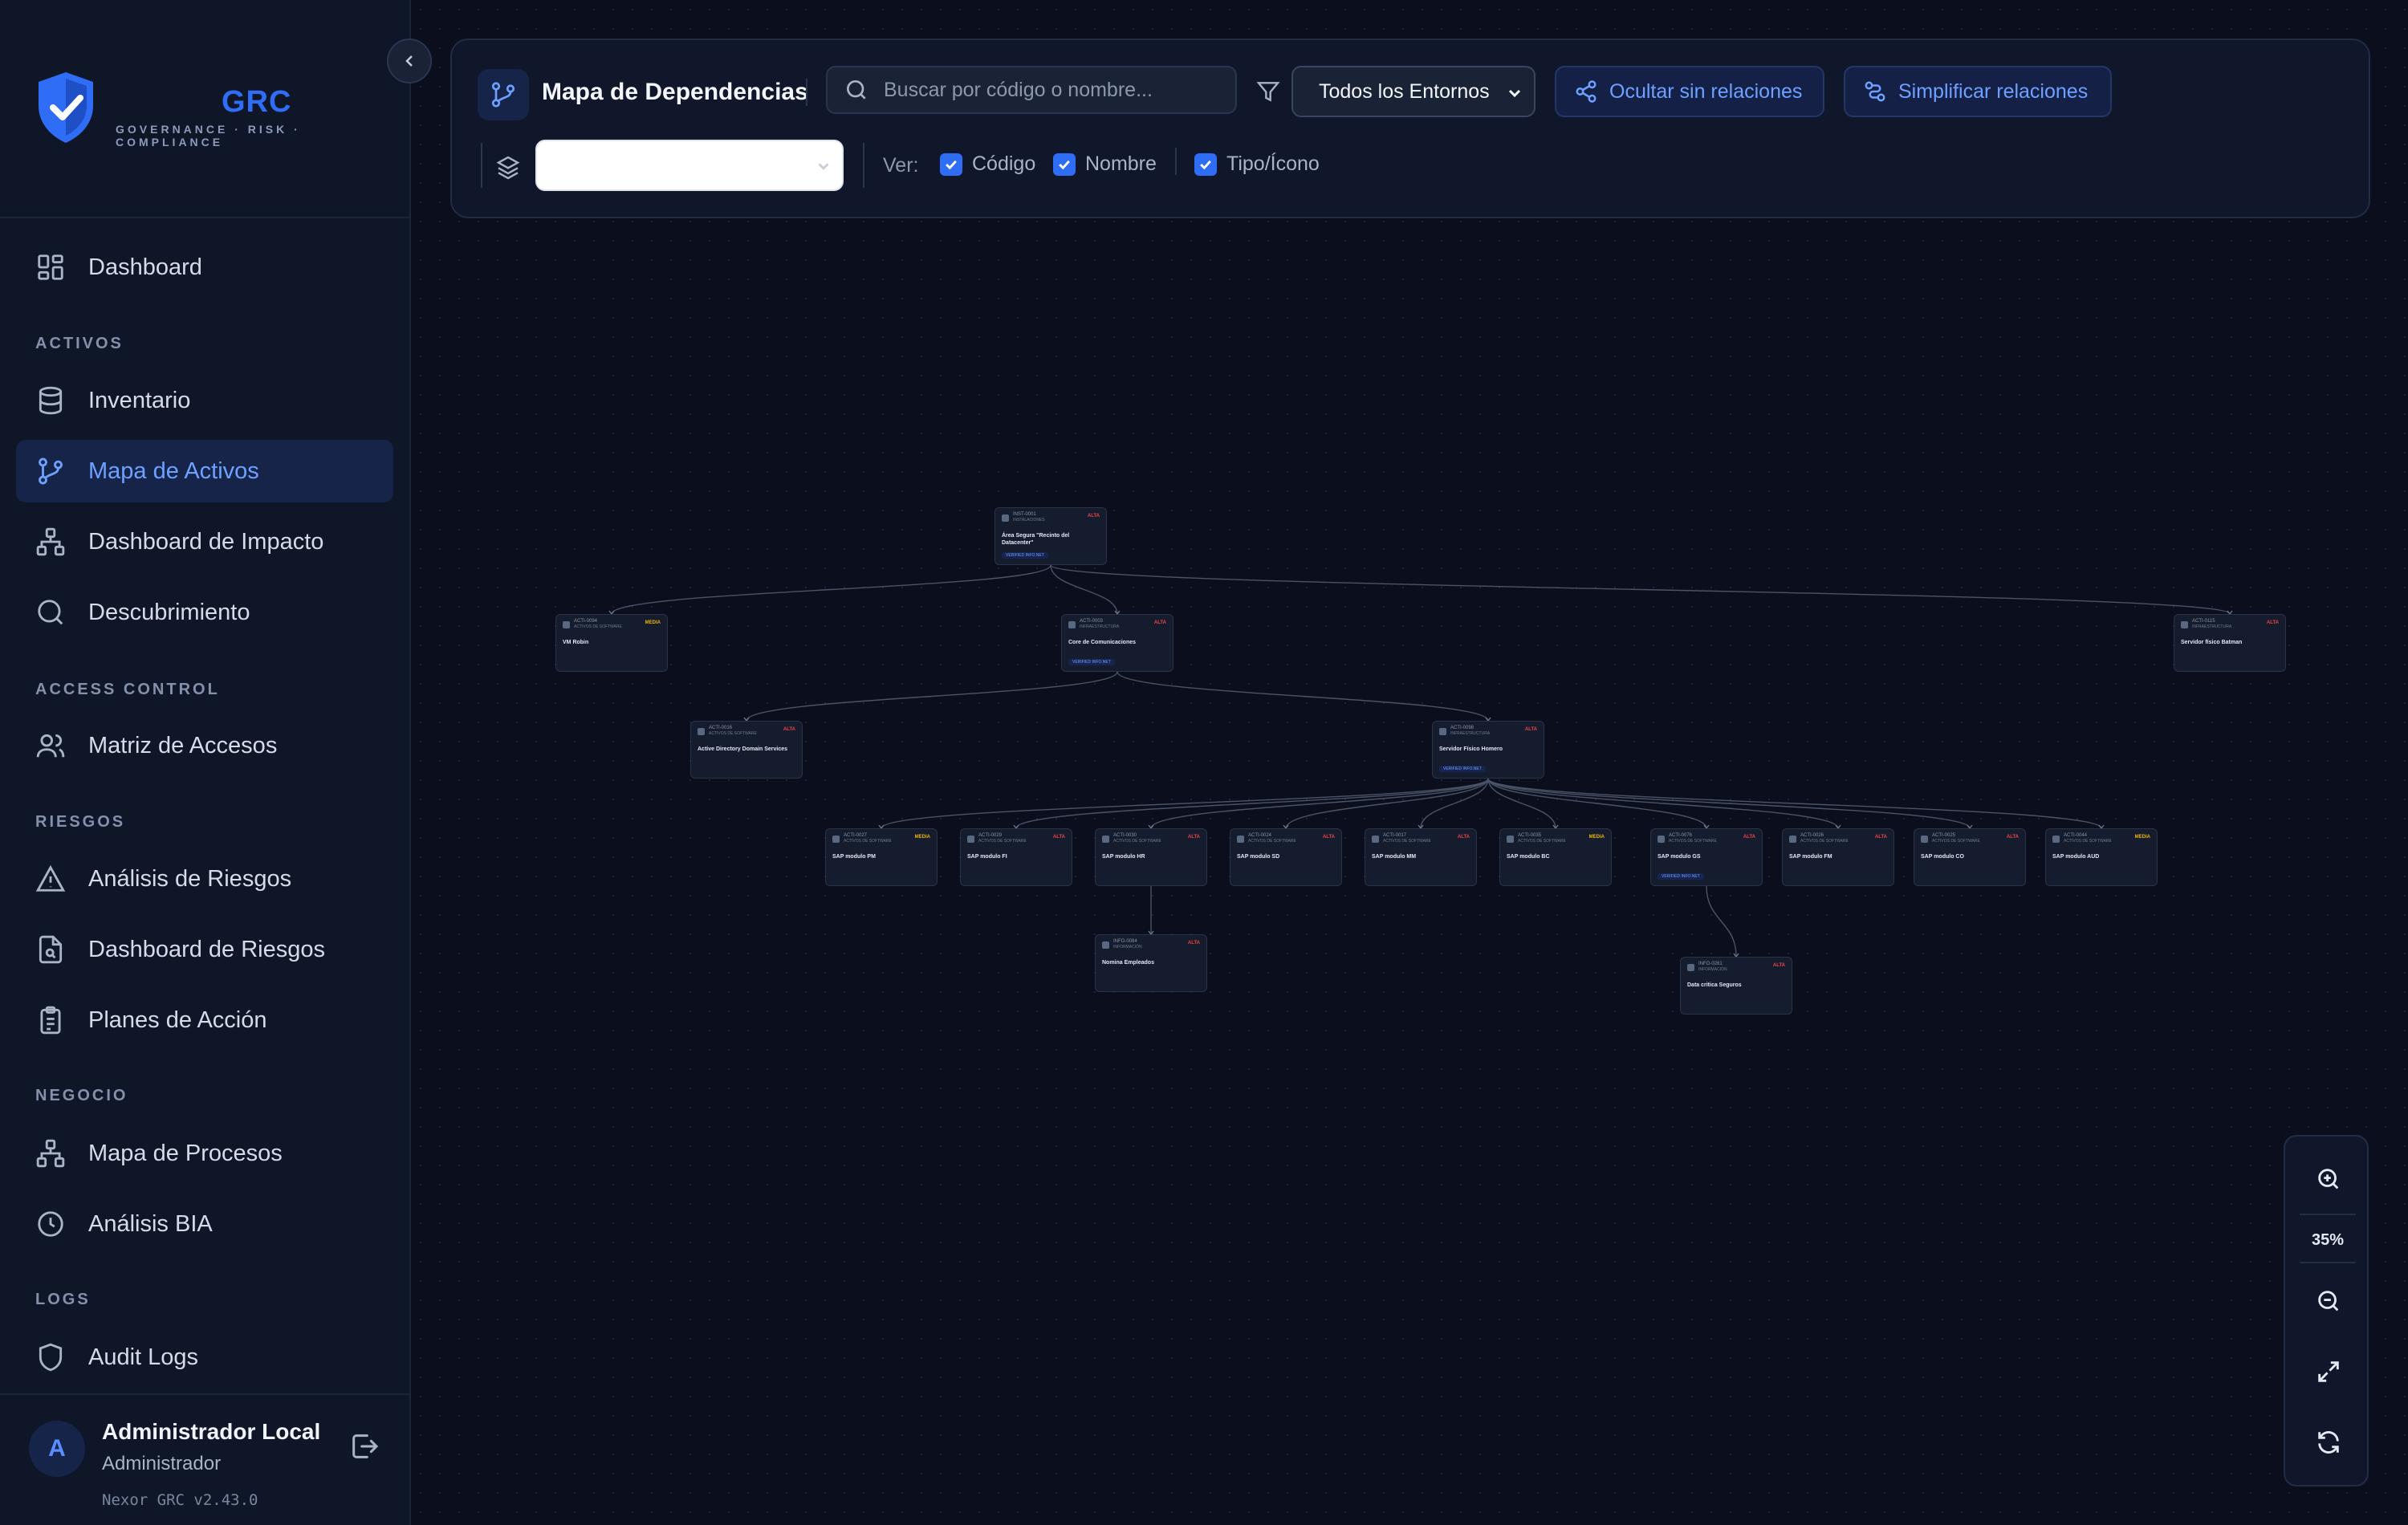 The height and width of the screenshot is (1525, 2408). I want to click on fit-view-icon, so click(2328, 1372).